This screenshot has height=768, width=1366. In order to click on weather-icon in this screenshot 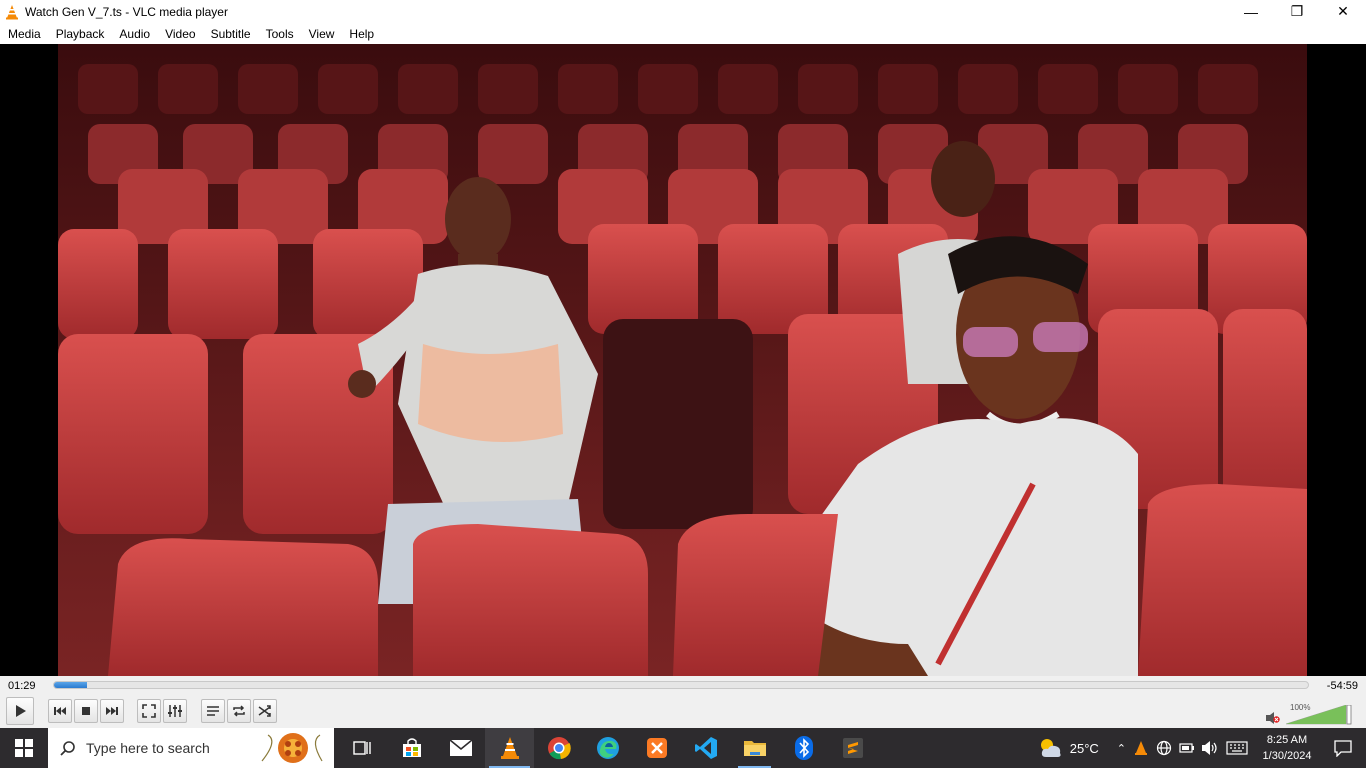, I will do `click(1051, 748)`.